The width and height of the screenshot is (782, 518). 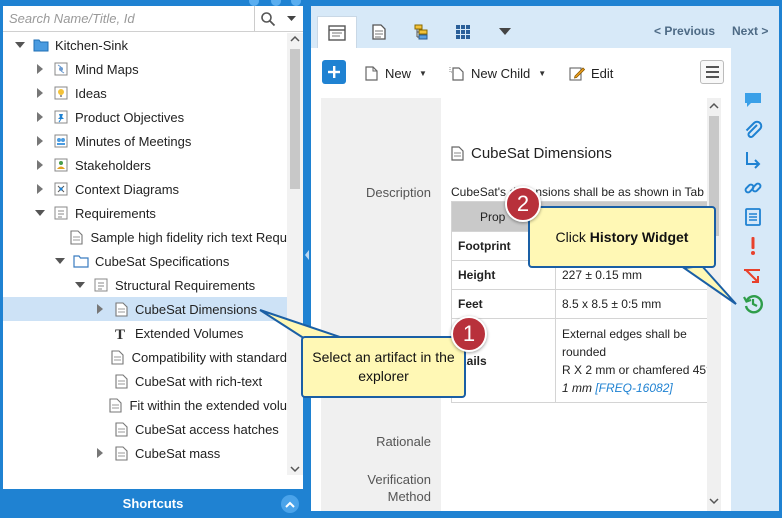 I want to click on links-widget-button, so click(x=753, y=188).